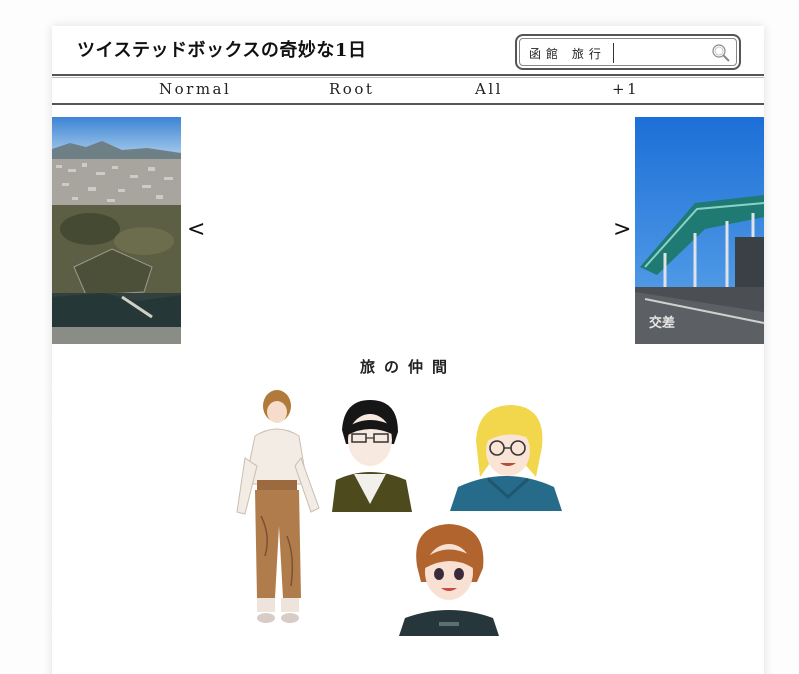 This screenshot has width=799, height=674. I want to click on section-title: 旅の仲間, so click(407, 367).